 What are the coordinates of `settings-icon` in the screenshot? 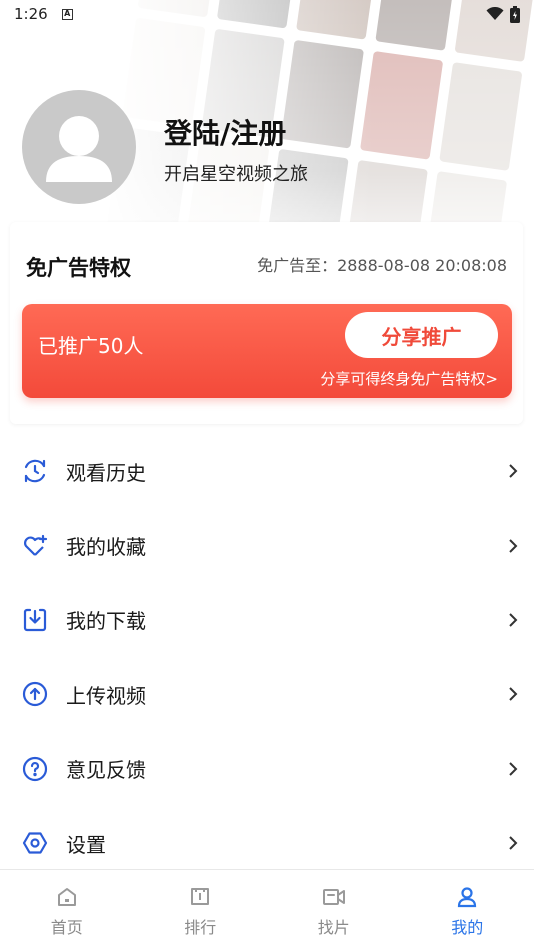 It's located at (35, 843).